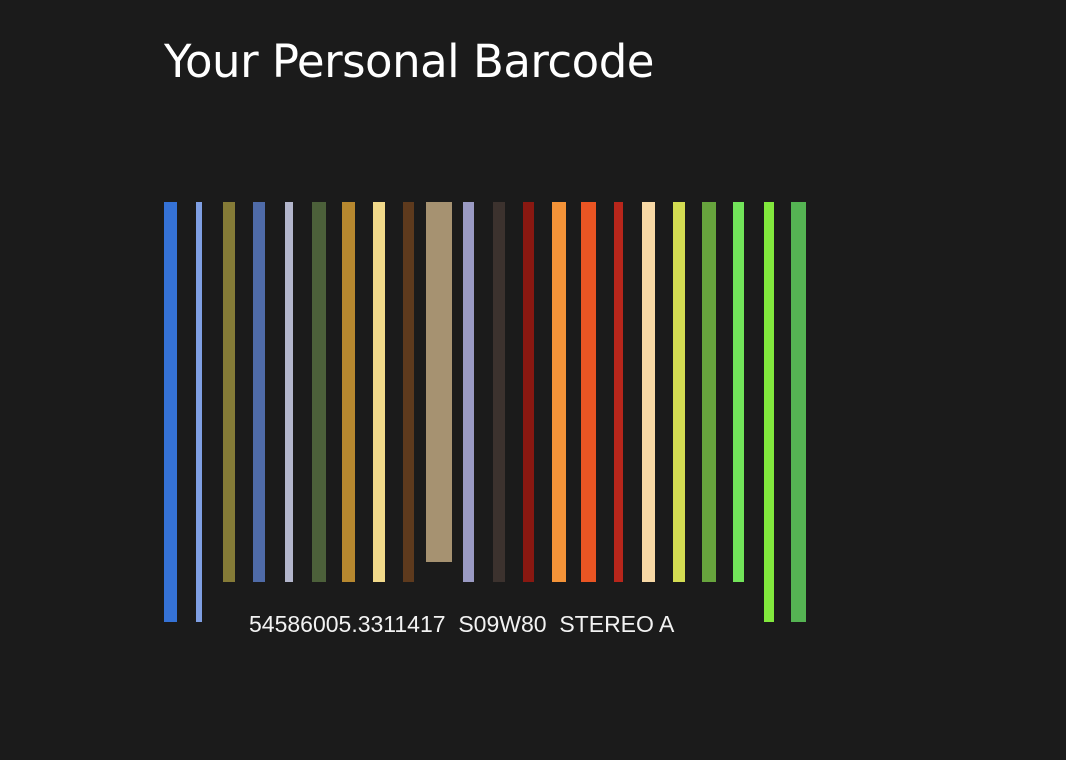  I want to click on barcode-label: STEREO A, so click(617, 624).